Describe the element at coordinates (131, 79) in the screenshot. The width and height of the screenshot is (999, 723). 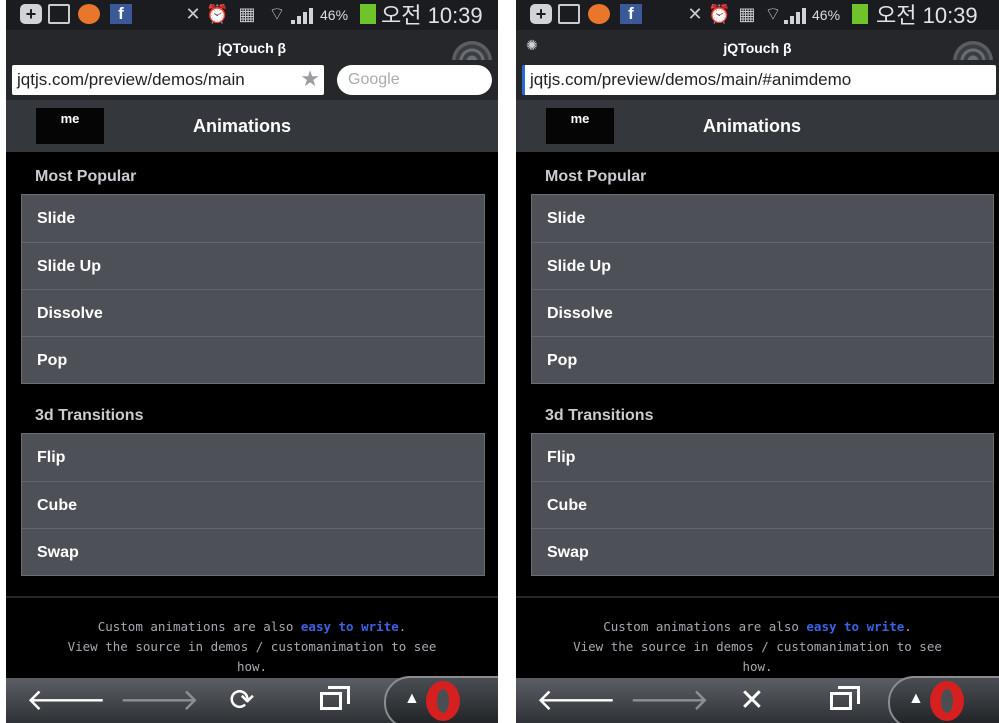
I see `url-text: jqtjs.com/preview/demos/main` at that location.